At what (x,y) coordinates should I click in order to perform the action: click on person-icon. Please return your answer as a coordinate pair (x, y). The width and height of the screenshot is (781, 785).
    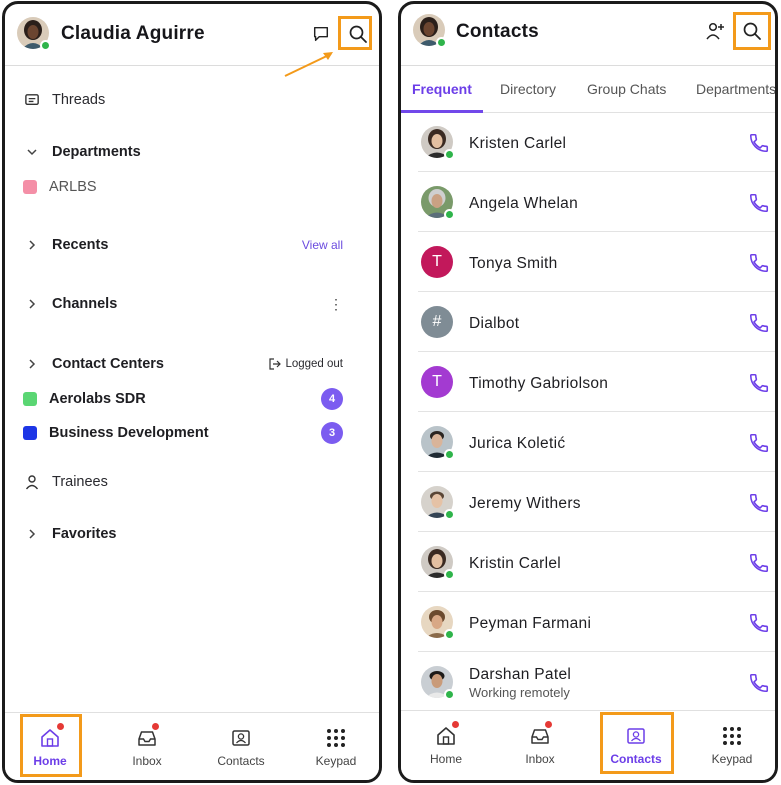
    Looking at the image, I should click on (32, 482).